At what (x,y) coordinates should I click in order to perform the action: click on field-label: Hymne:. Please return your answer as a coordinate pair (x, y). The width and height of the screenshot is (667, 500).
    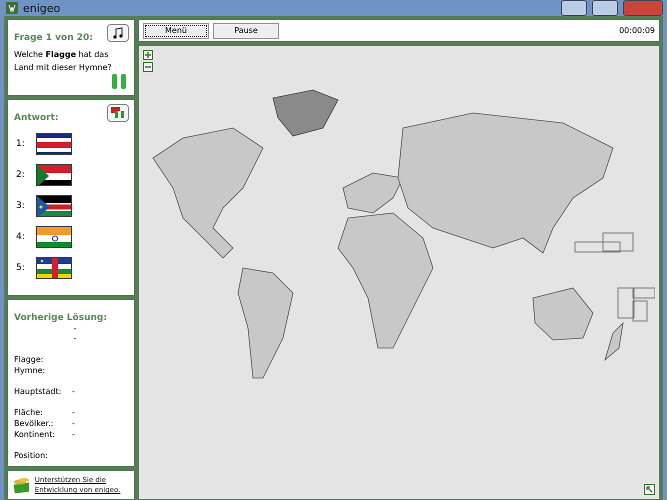
    Looking at the image, I should click on (30, 370).